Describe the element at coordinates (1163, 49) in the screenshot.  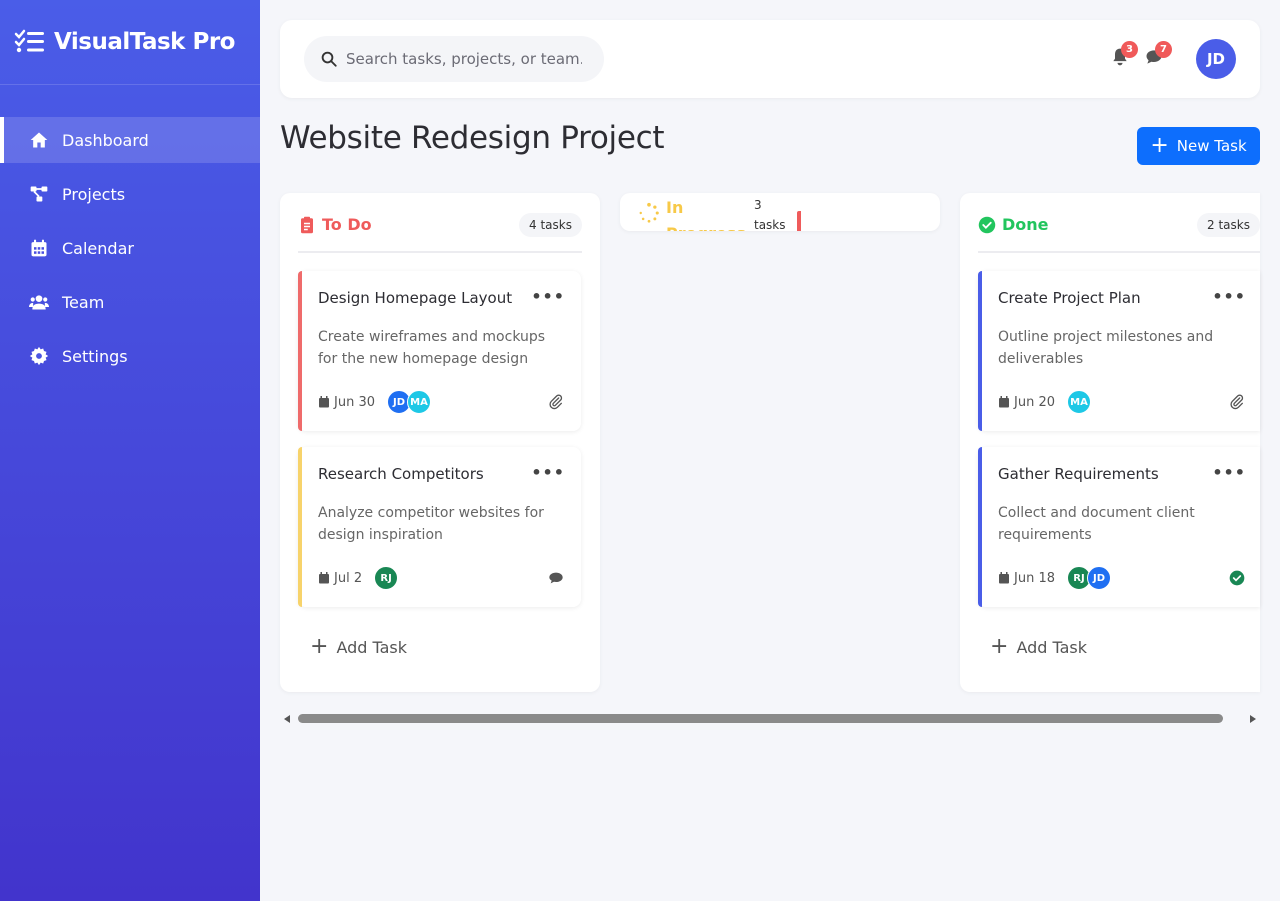
I see `messages-badge: 7` at that location.